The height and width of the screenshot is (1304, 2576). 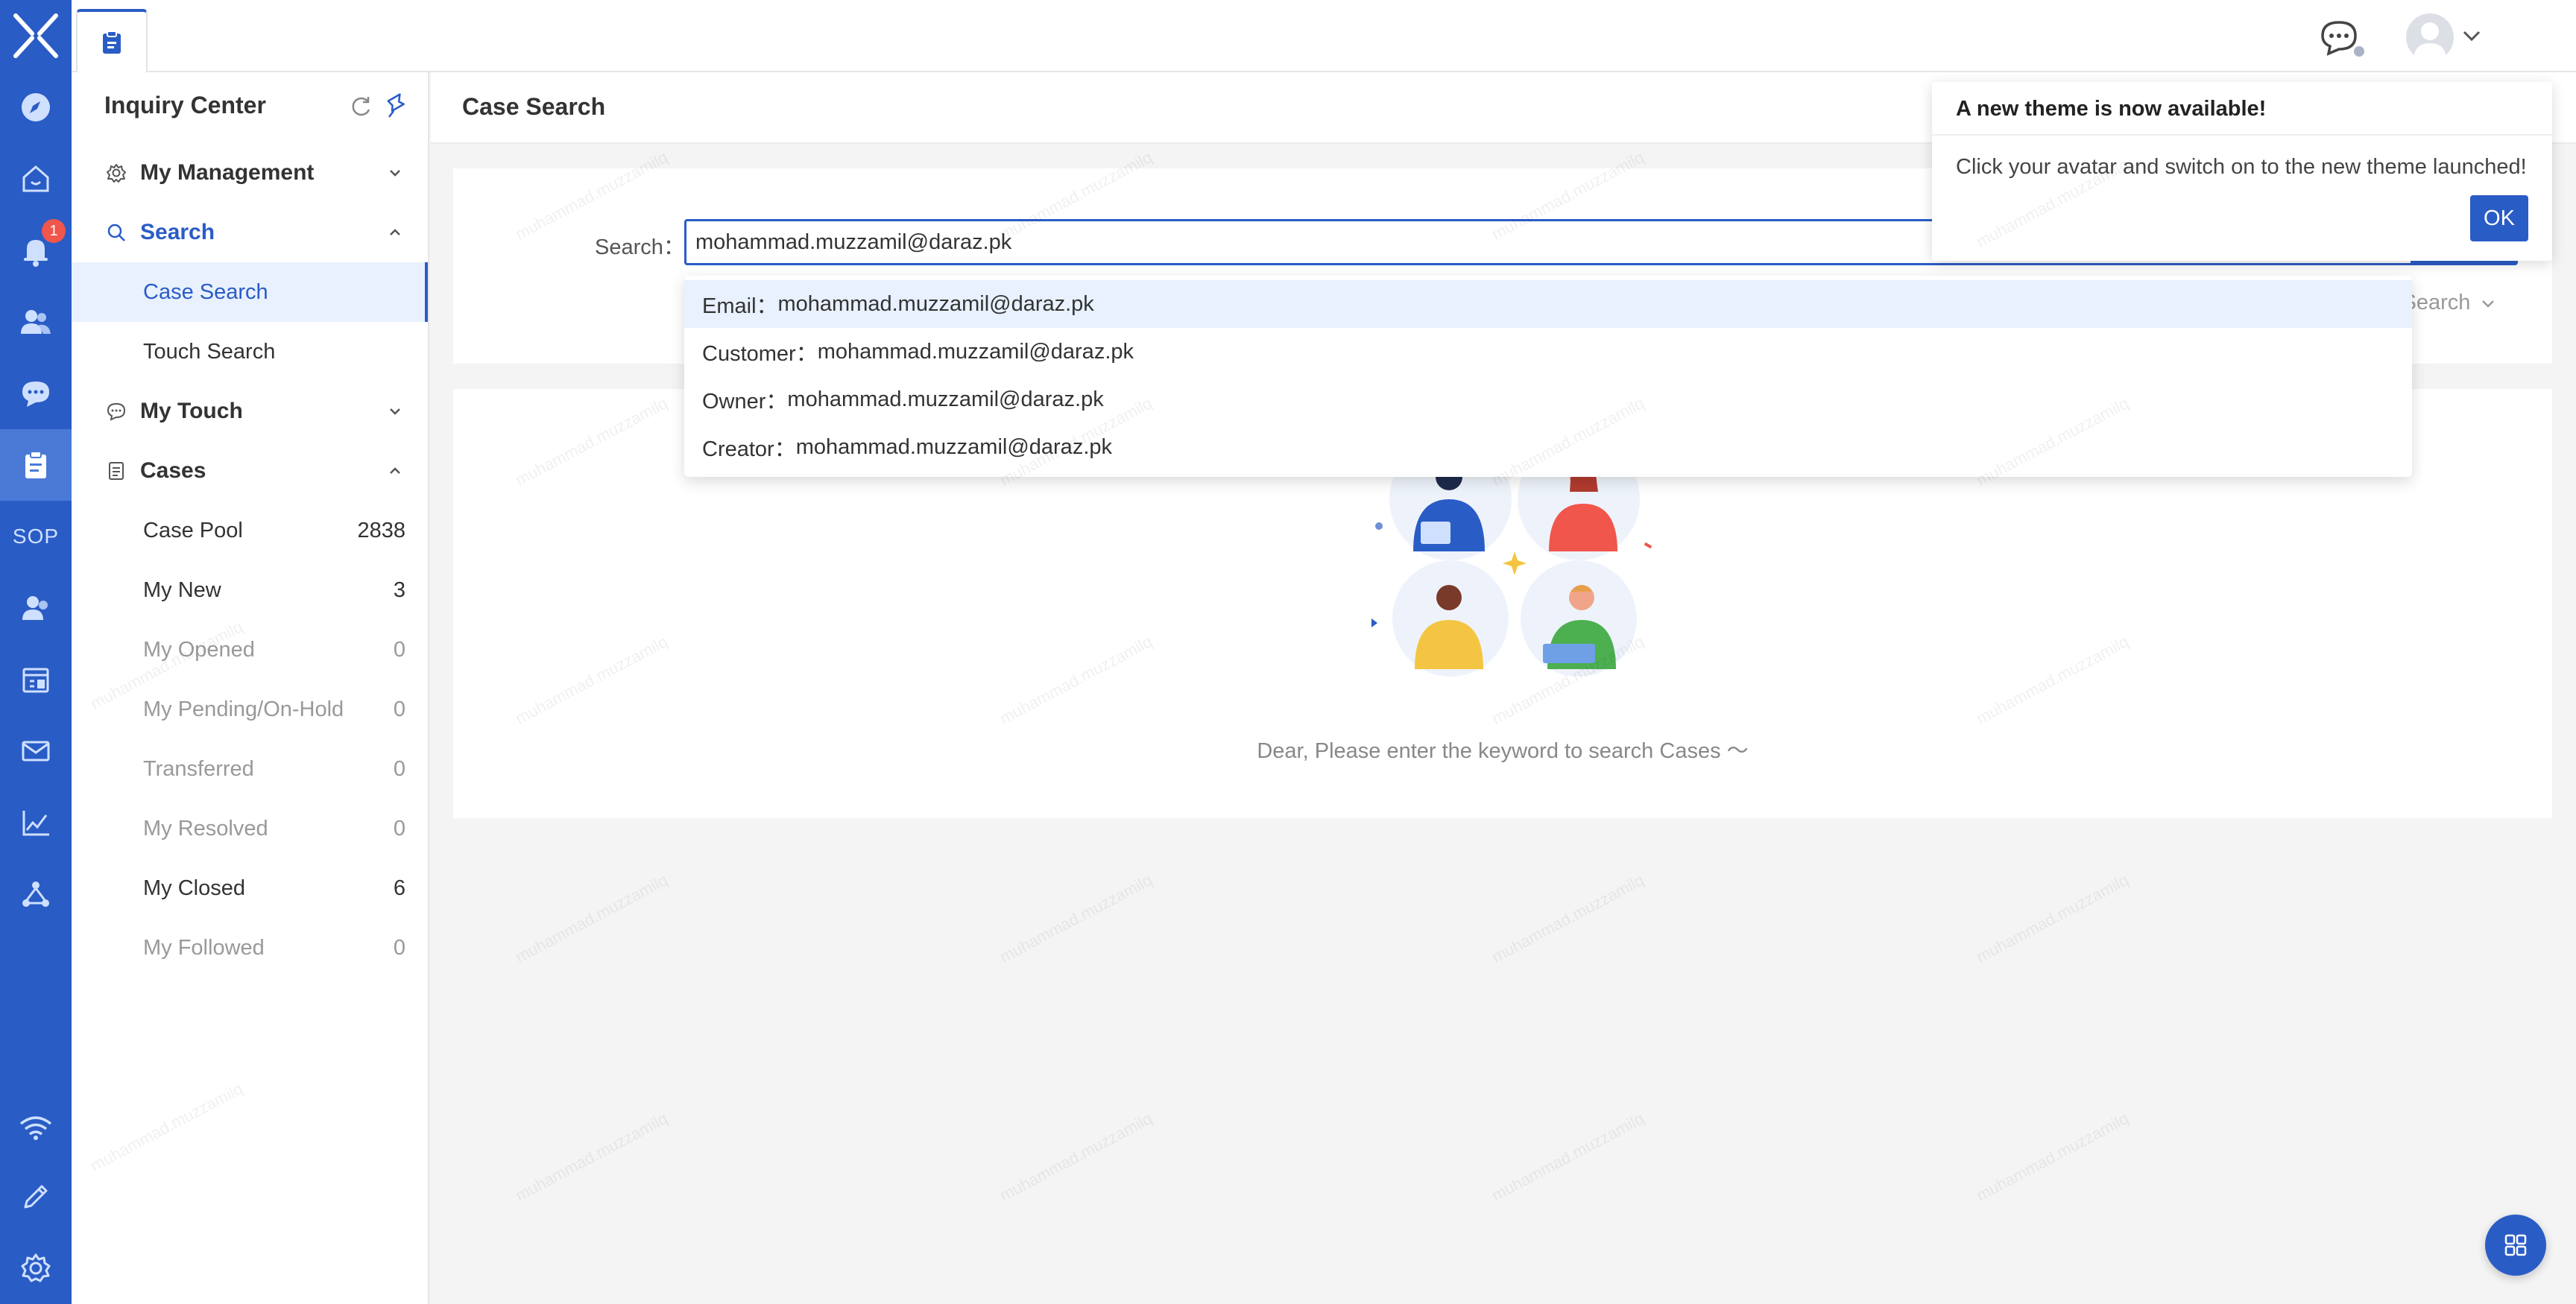 What do you see at coordinates (177, 232) in the screenshot?
I see `section-label: Search` at bounding box center [177, 232].